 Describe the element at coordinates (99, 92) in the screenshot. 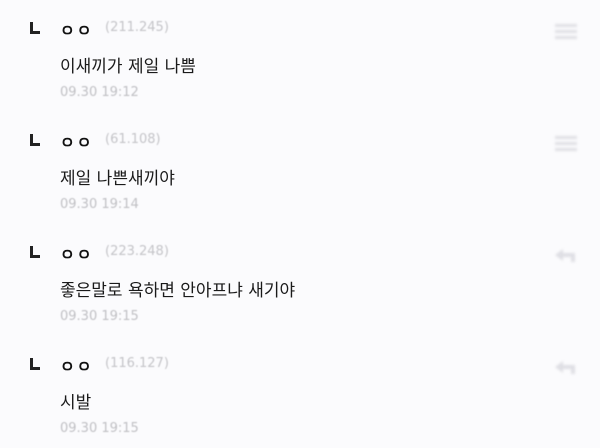

I see `comment-time: 09.30 19:12` at that location.